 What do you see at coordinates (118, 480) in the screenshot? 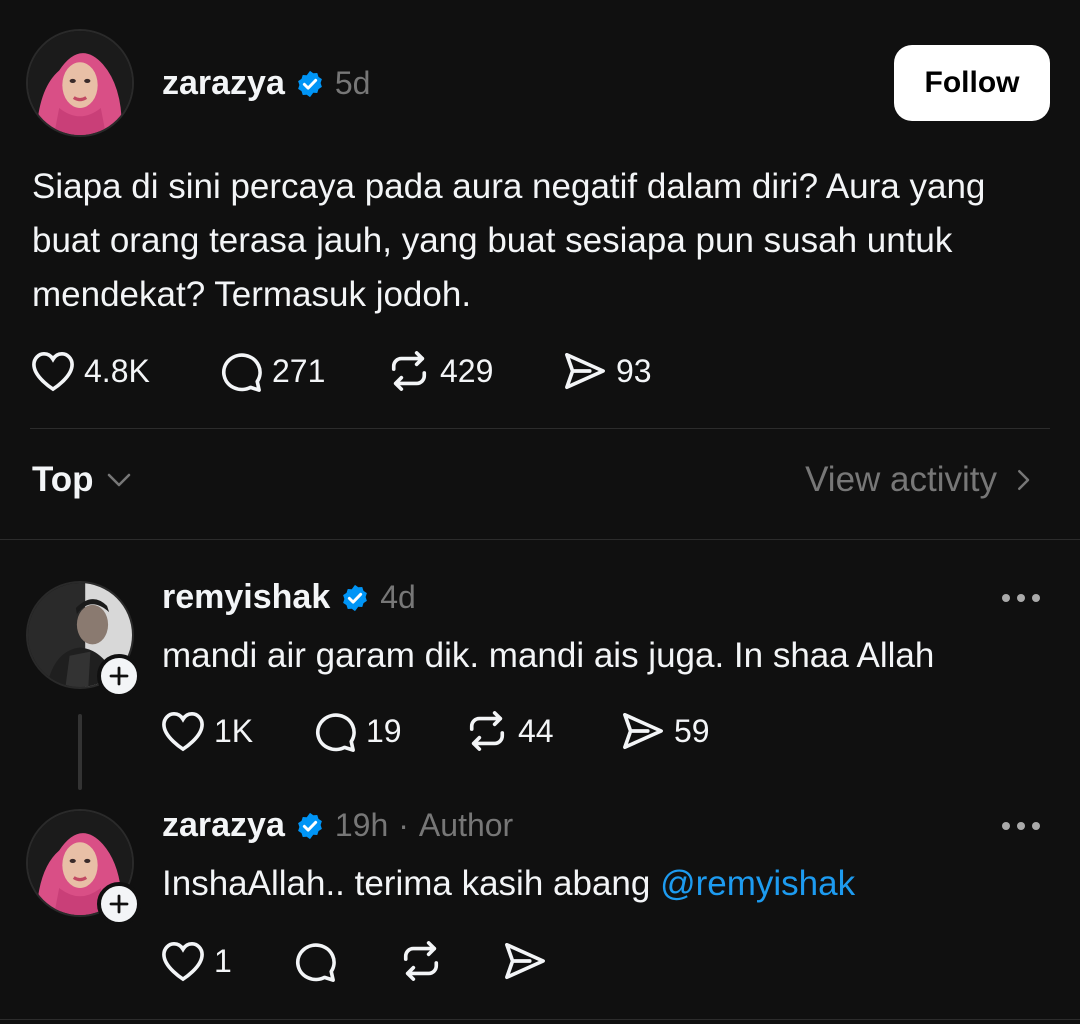
I see `chevron-down-icon` at bounding box center [118, 480].